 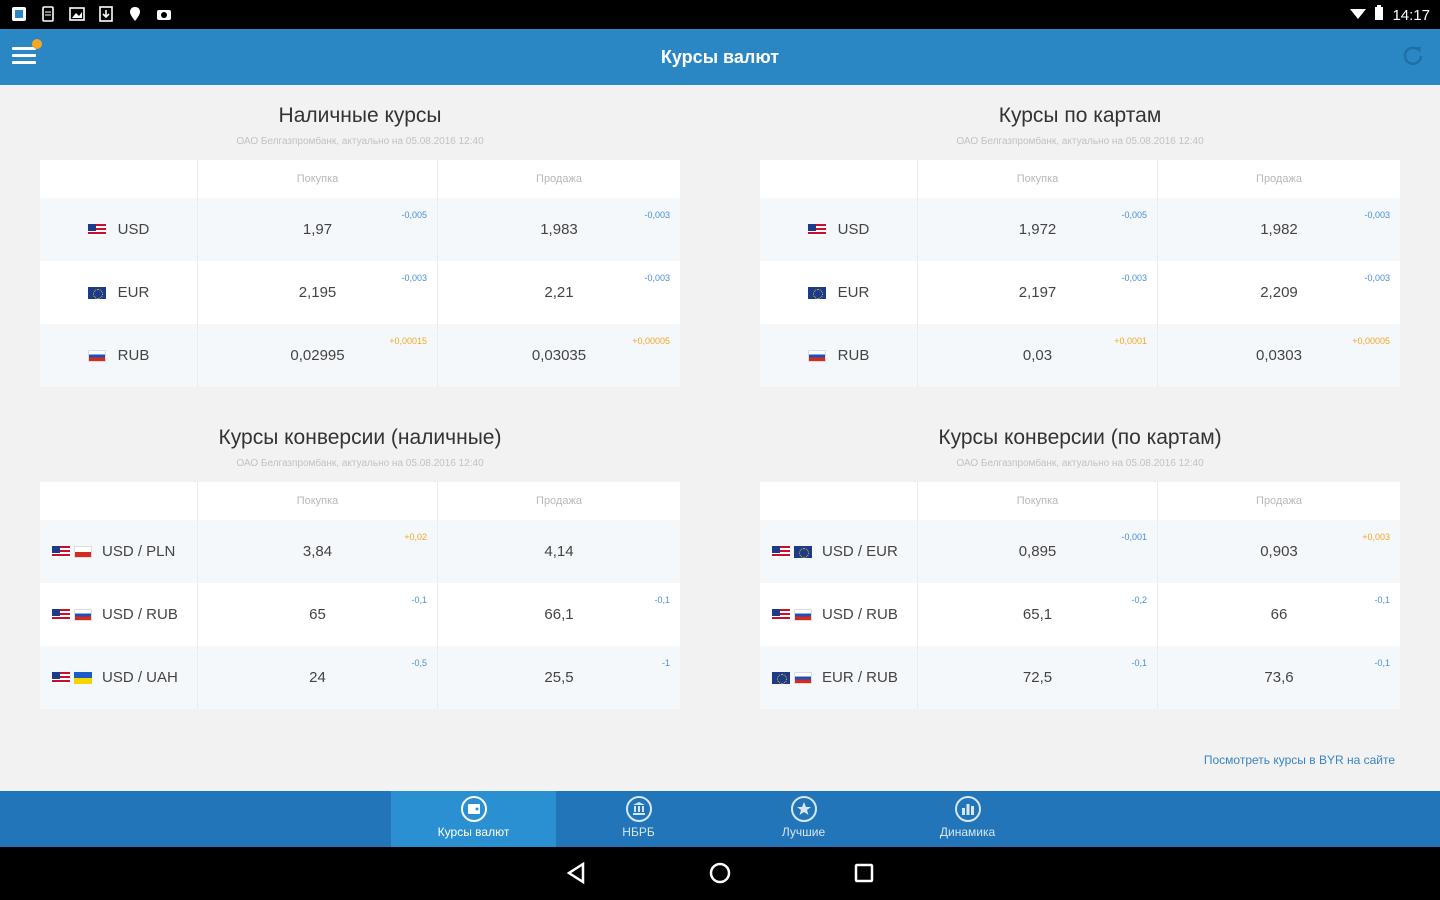 I want to click on table-row: USD / PLN 3,84 +0,02 4,14, so click(x=360, y=551).